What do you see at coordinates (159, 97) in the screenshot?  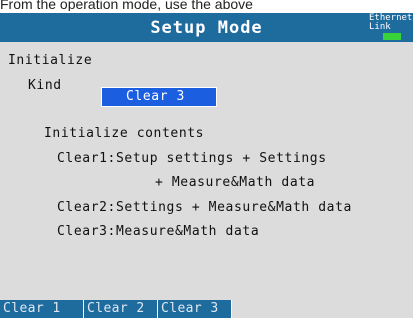 I see `kind-select: Clear 3` at bounding box center [159, 97].